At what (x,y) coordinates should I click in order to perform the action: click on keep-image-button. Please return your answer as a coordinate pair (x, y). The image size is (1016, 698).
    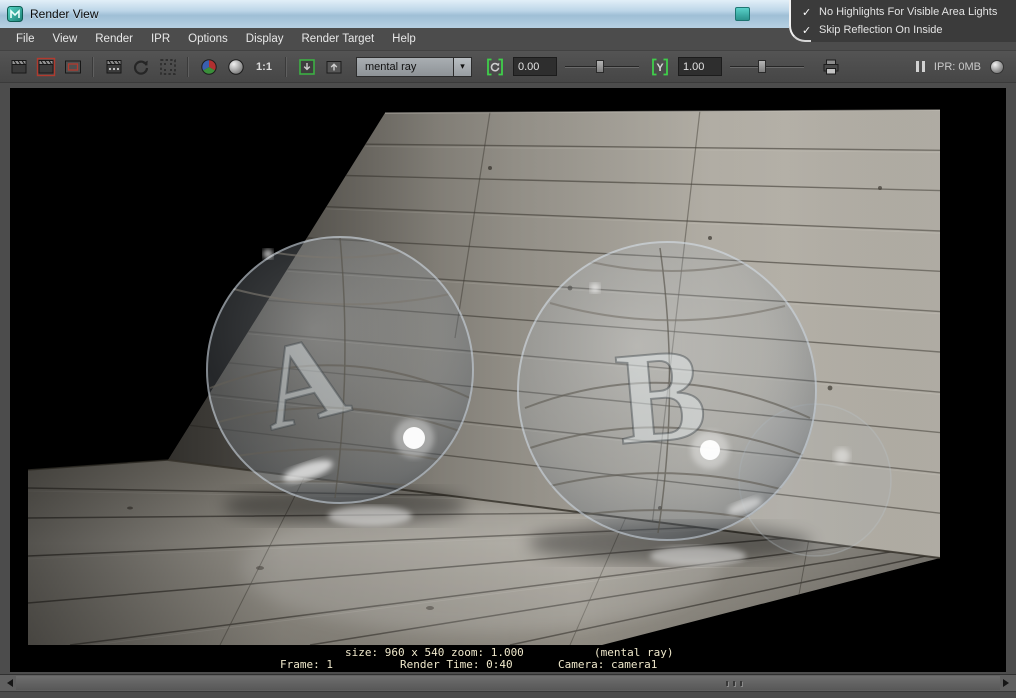
    Looking at the image, I should click on (306, 66).